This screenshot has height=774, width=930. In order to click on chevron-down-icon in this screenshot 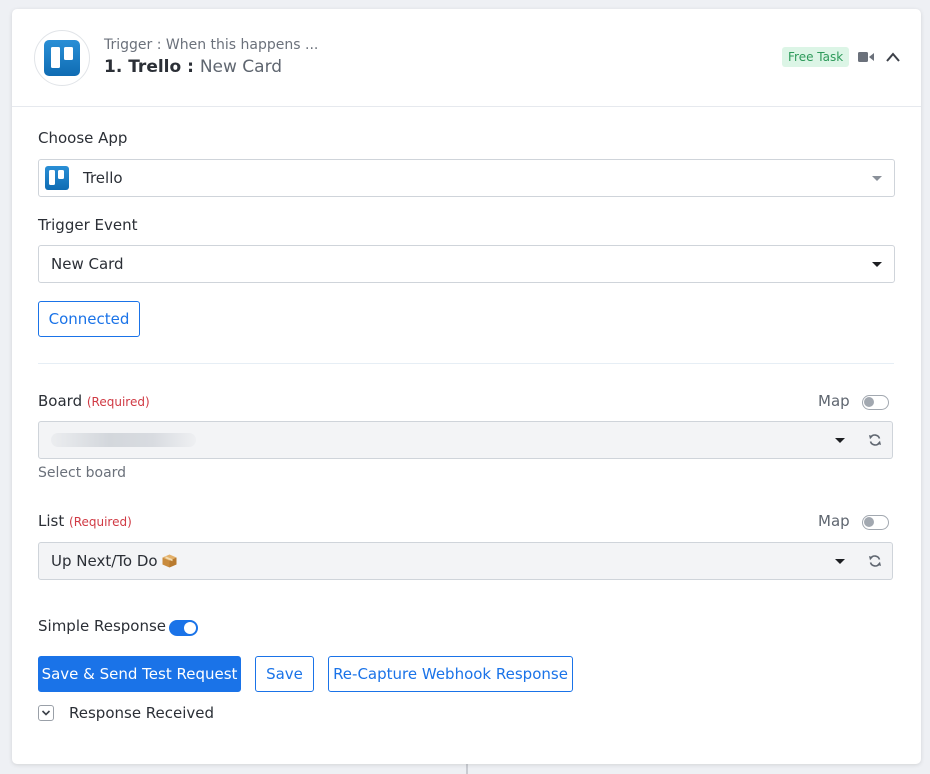, I will do `click(46, 713)`.